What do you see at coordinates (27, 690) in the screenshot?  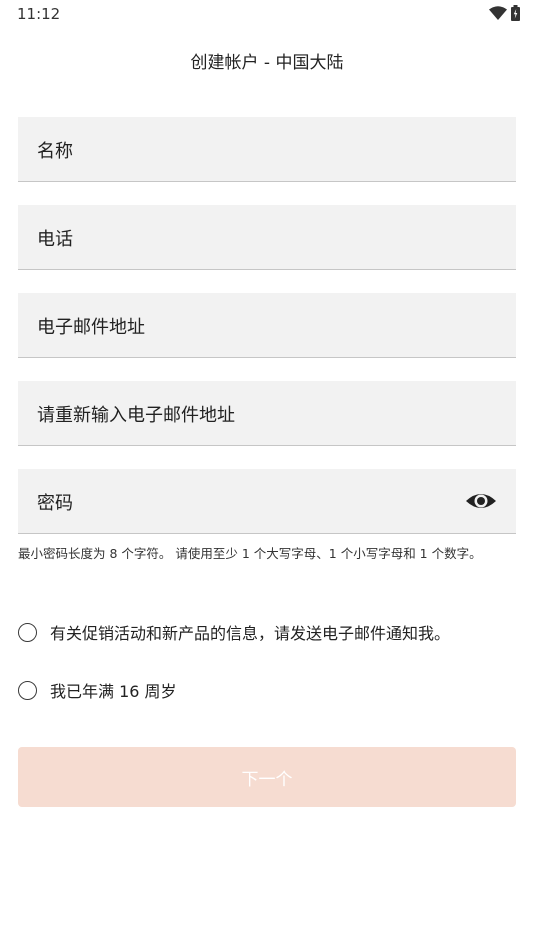 I see `age-confirm-radio` at bounding box center [27, 690].